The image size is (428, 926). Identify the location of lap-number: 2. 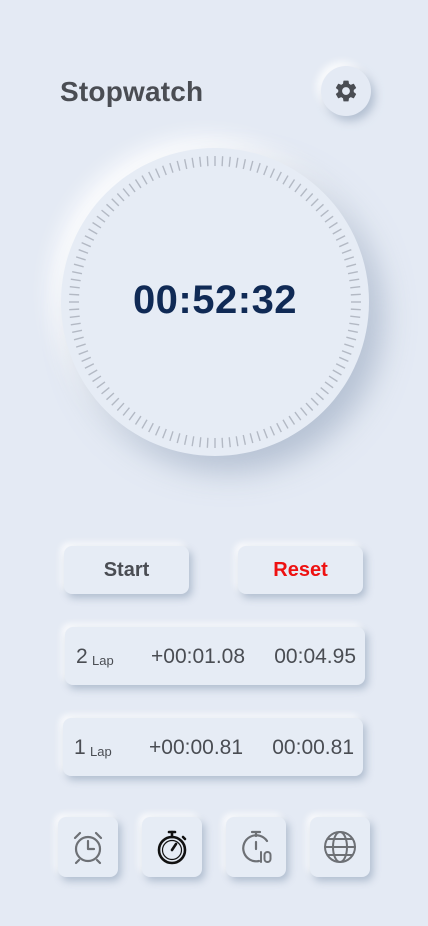
(82, 656).